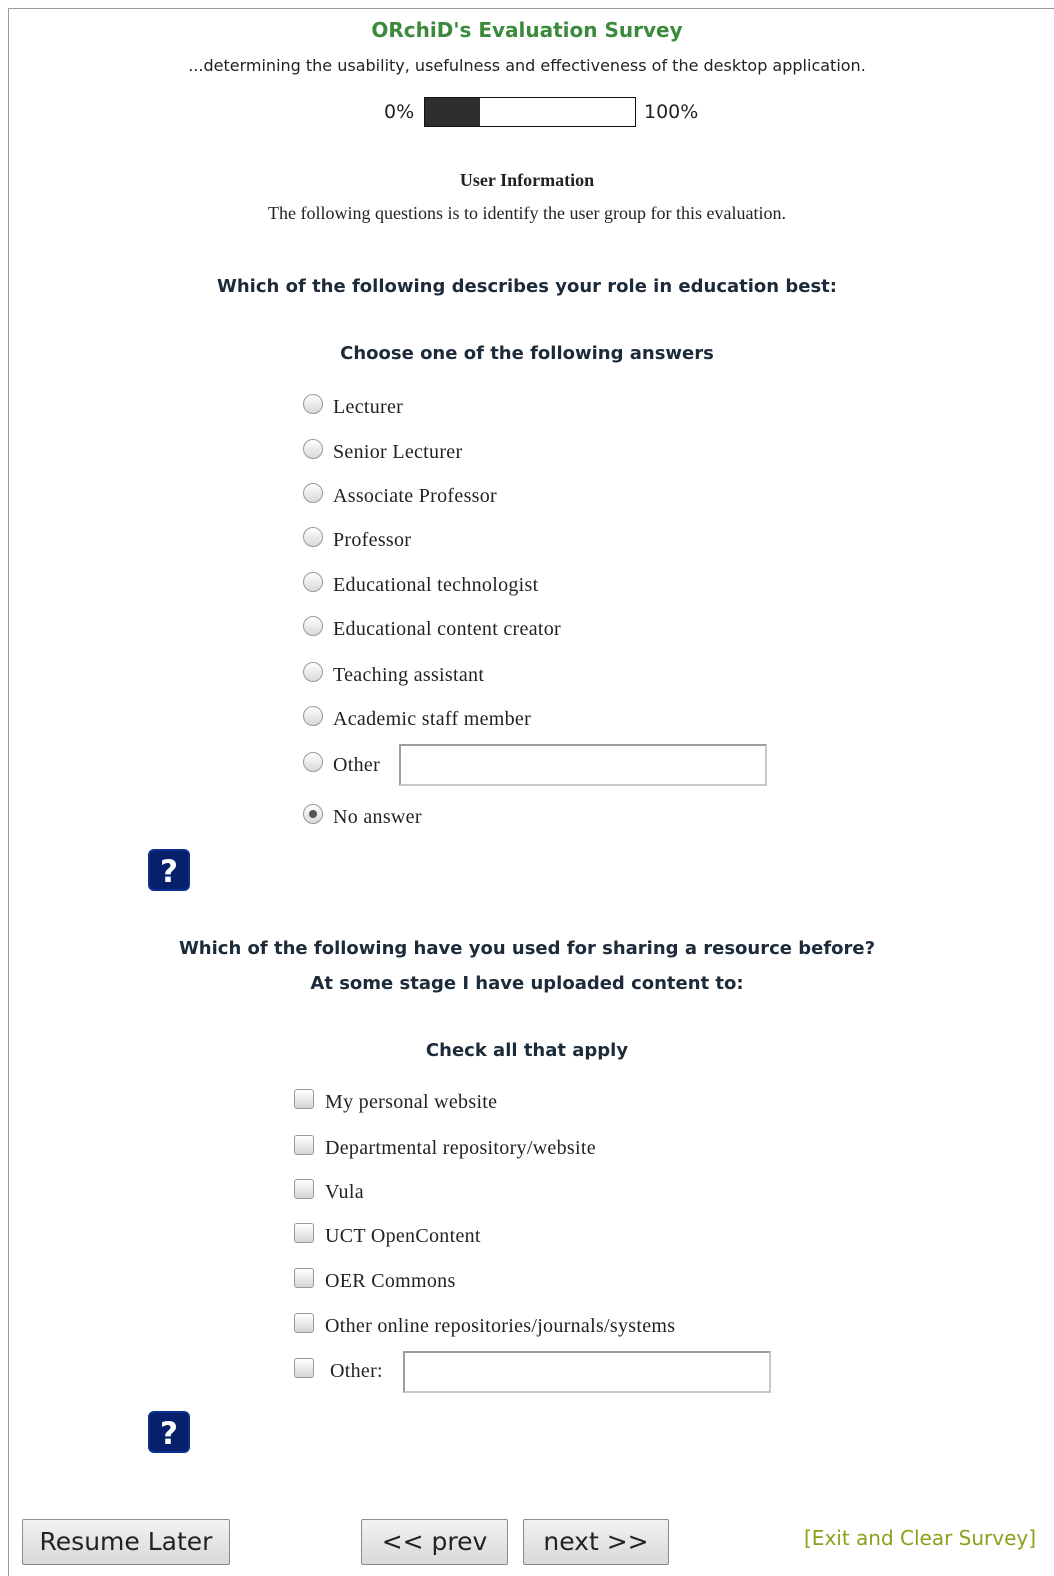 The image size is (1054, 1576). What do you see at coordinates (527, 30) in the screenshot?
I see `survey-title: ORchiD's Evaluation Survey` at bounding box center [527, 30].